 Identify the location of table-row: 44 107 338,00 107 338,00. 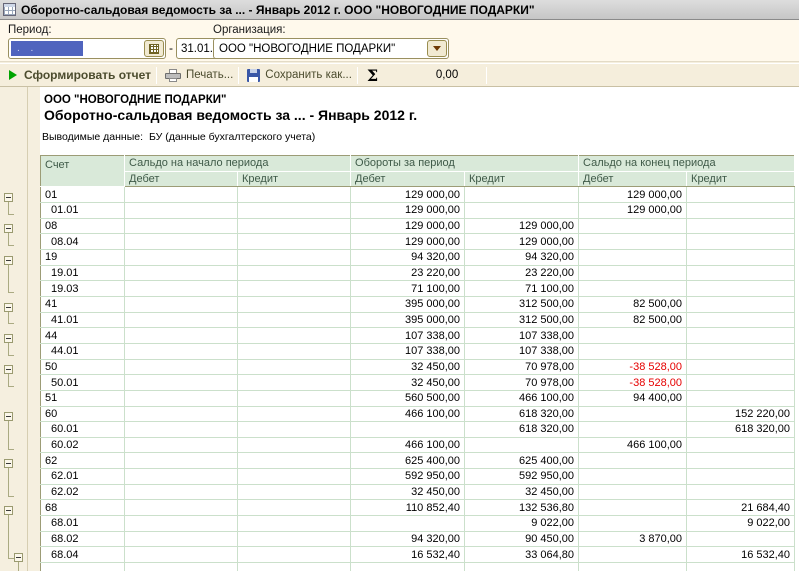
(418, 335).